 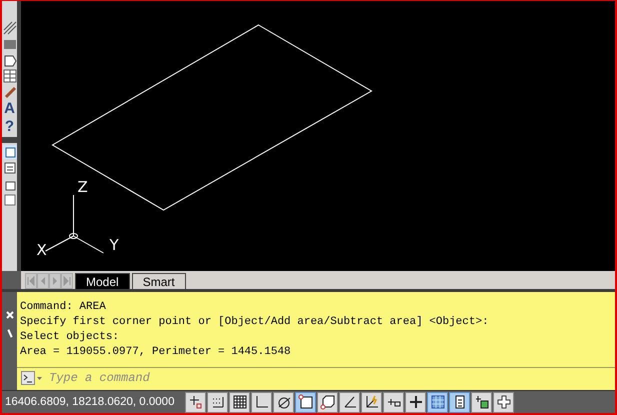 I want to click on tool-glyph: ?, so click(x=9, y=127).